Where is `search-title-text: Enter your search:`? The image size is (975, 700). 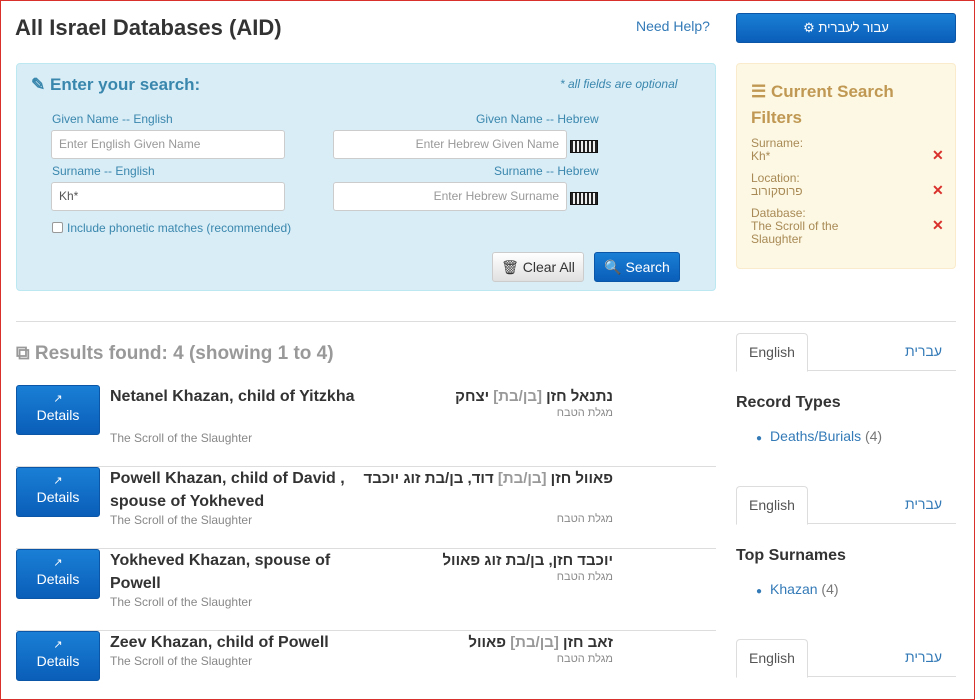
search-title-text: Enter your search: is located at coordinates (125, 84).